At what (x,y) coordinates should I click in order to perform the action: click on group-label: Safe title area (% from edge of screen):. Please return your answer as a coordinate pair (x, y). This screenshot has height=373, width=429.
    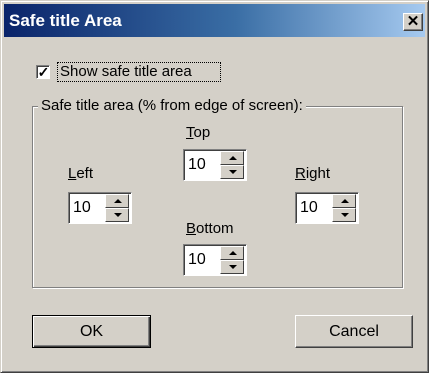
    Looking at the image, I should click on (172, 106).